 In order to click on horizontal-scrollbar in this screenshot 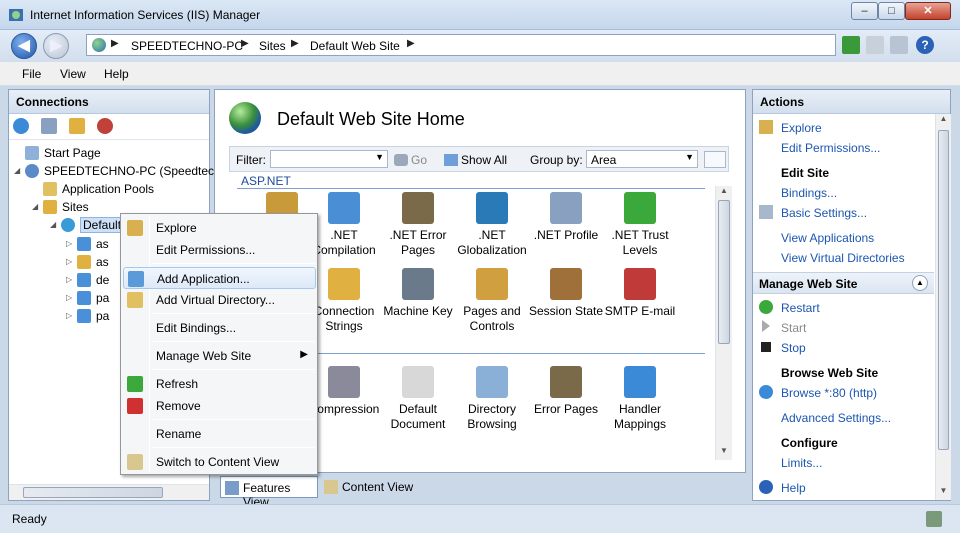, I will do `click(109, 492)`.